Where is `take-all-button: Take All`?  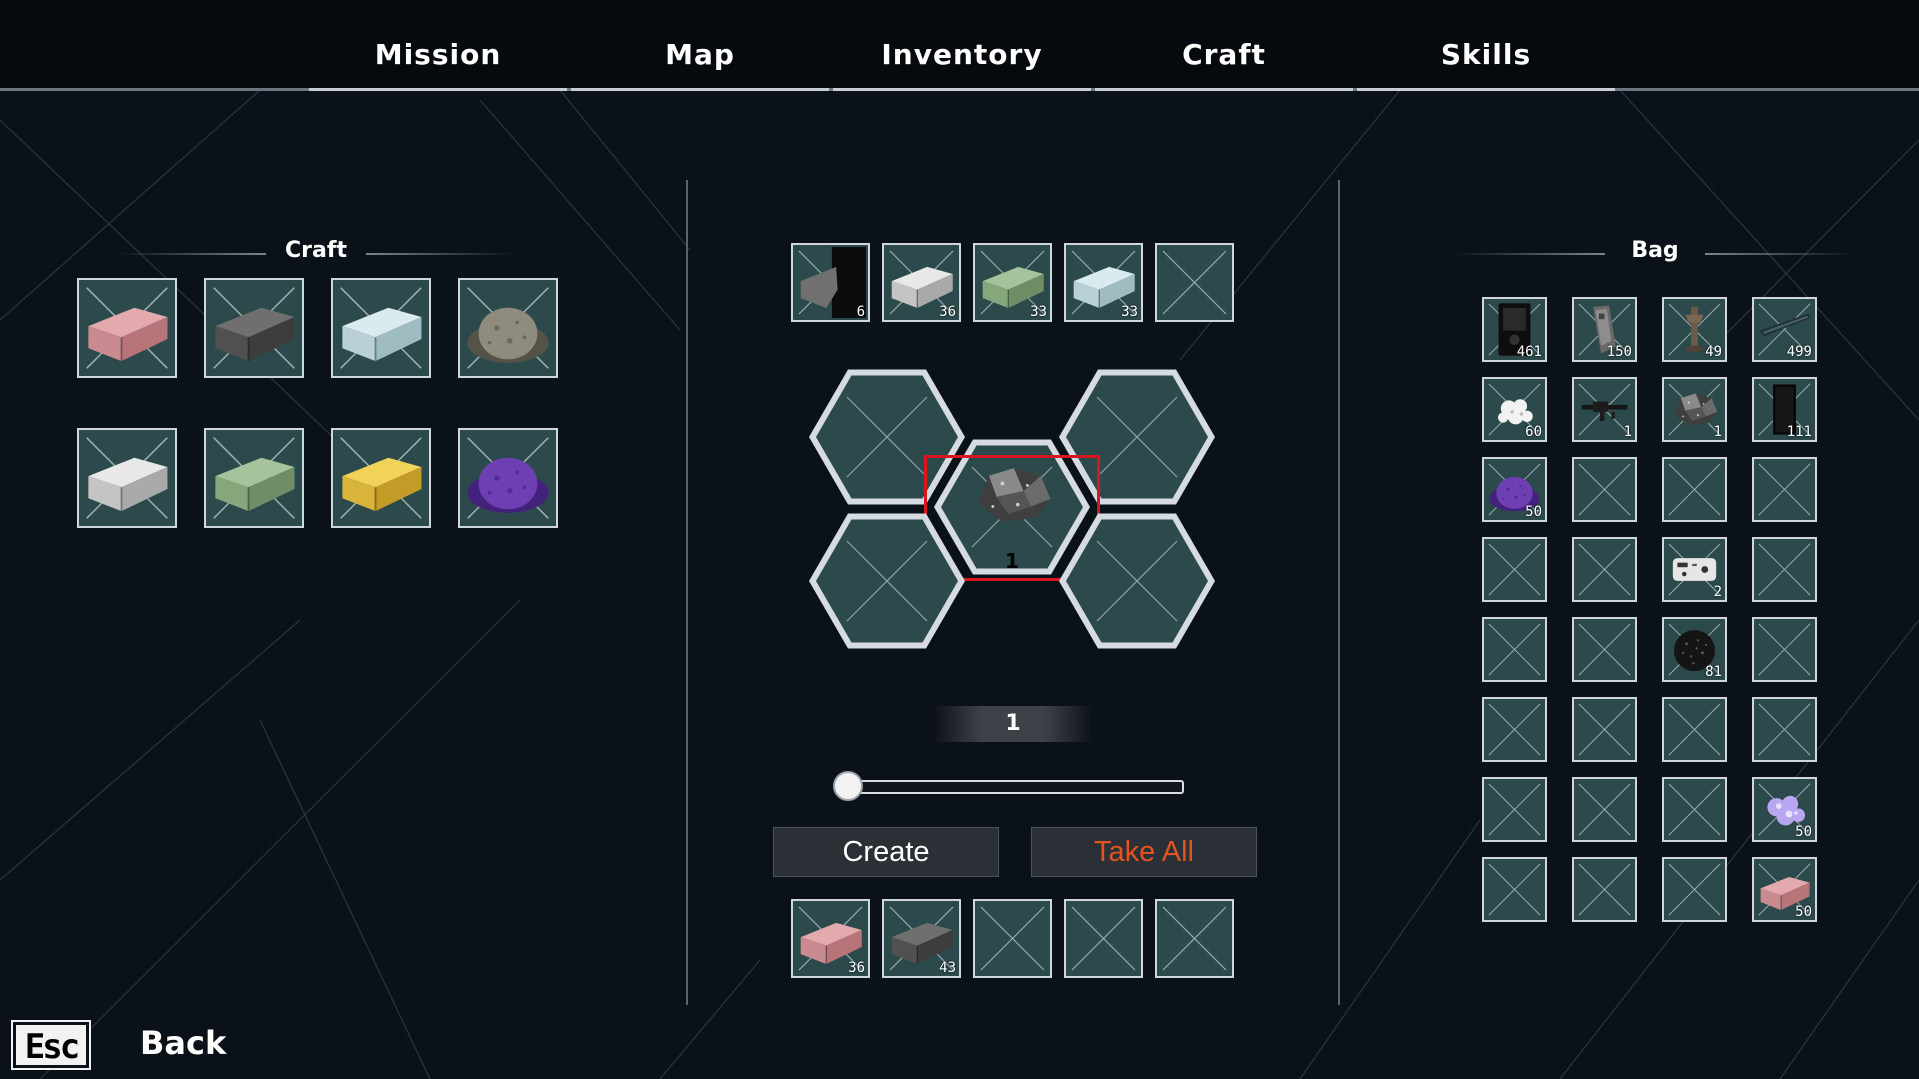
take-all-button: Take All is located at coordinates (1144, 852).